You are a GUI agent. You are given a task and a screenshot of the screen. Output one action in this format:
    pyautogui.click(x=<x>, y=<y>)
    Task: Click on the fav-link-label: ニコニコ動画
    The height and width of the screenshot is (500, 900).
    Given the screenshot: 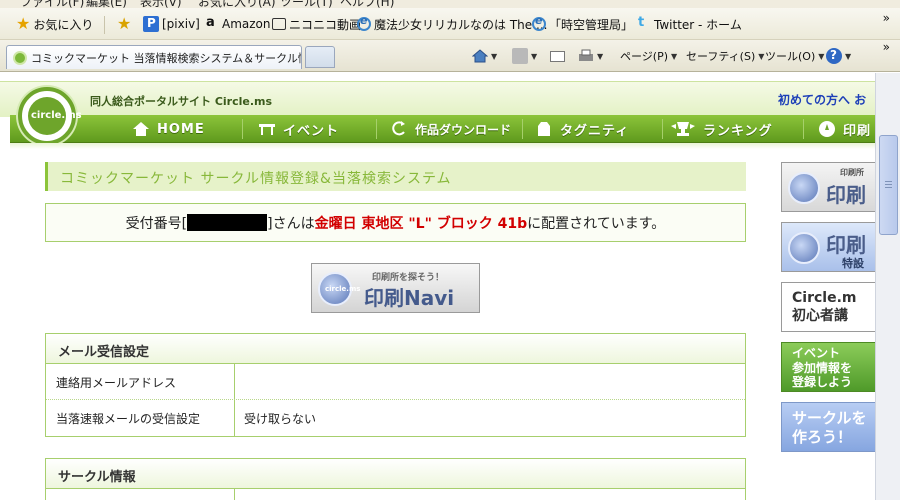 What is the action you would take?
    pyautogui.click(x=325, y=24)
    